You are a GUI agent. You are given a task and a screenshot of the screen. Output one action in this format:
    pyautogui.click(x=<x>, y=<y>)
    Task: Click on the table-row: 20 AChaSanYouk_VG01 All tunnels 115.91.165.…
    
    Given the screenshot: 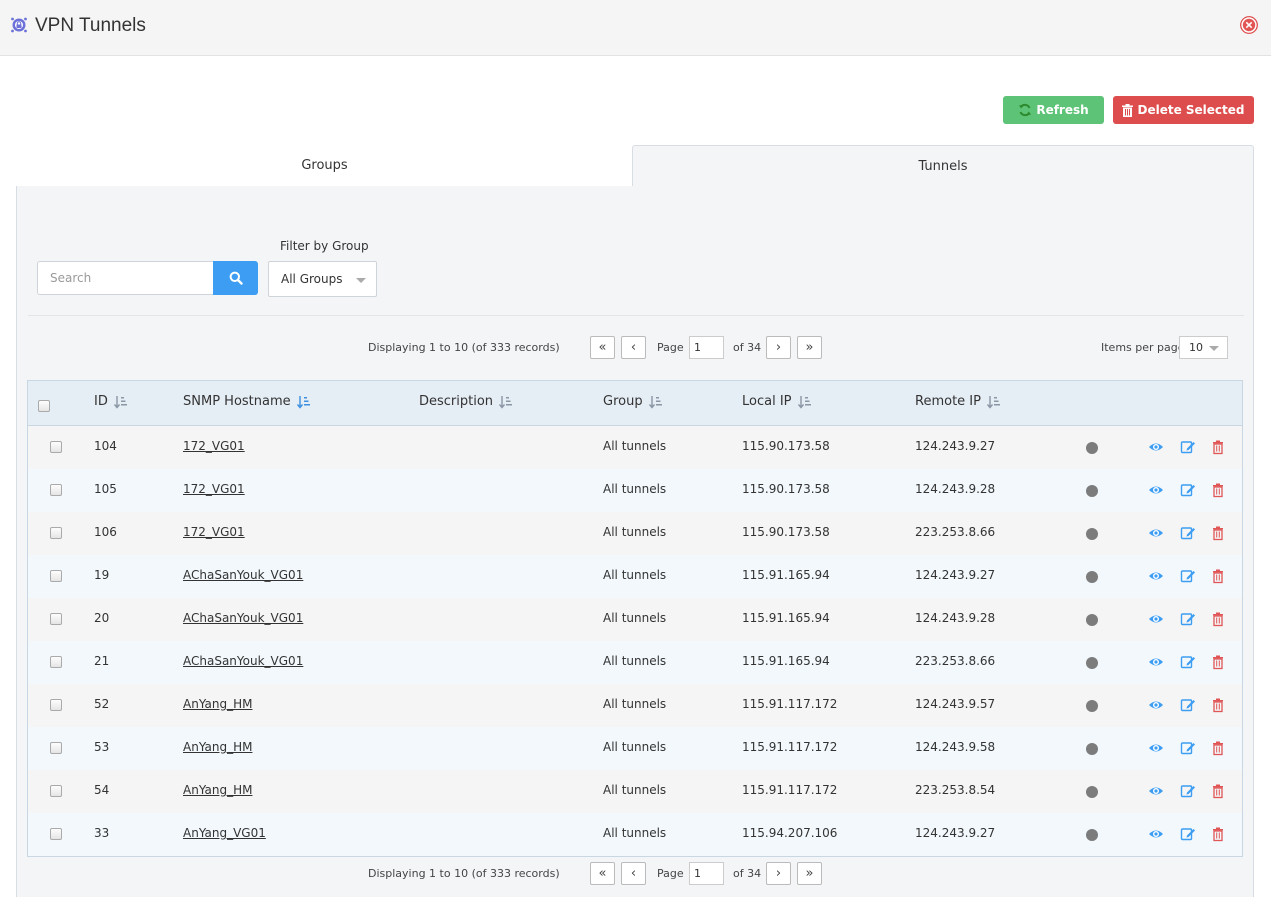 What is the action you would take?
    pyautogui.click(x=635, y=619)
    